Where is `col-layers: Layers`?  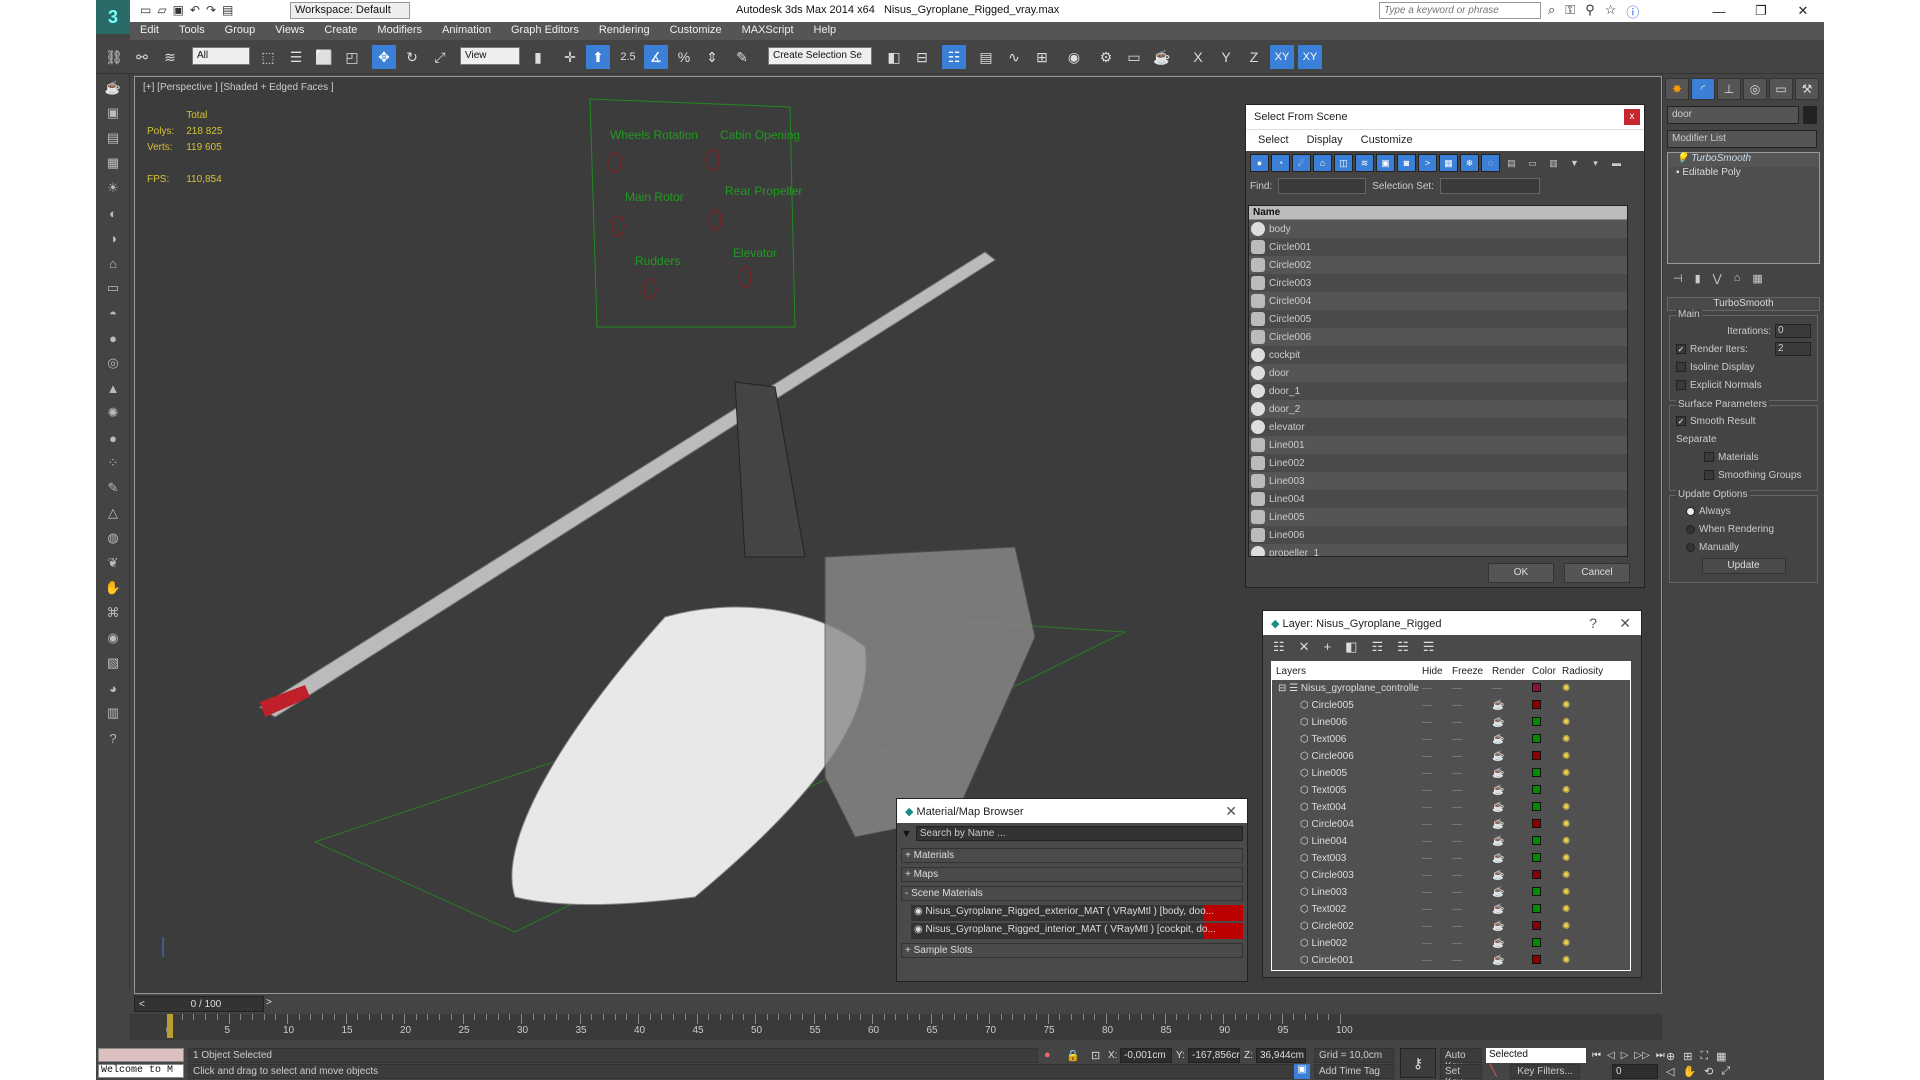
col-layers: Layers is located at coordinates (1347, 671).